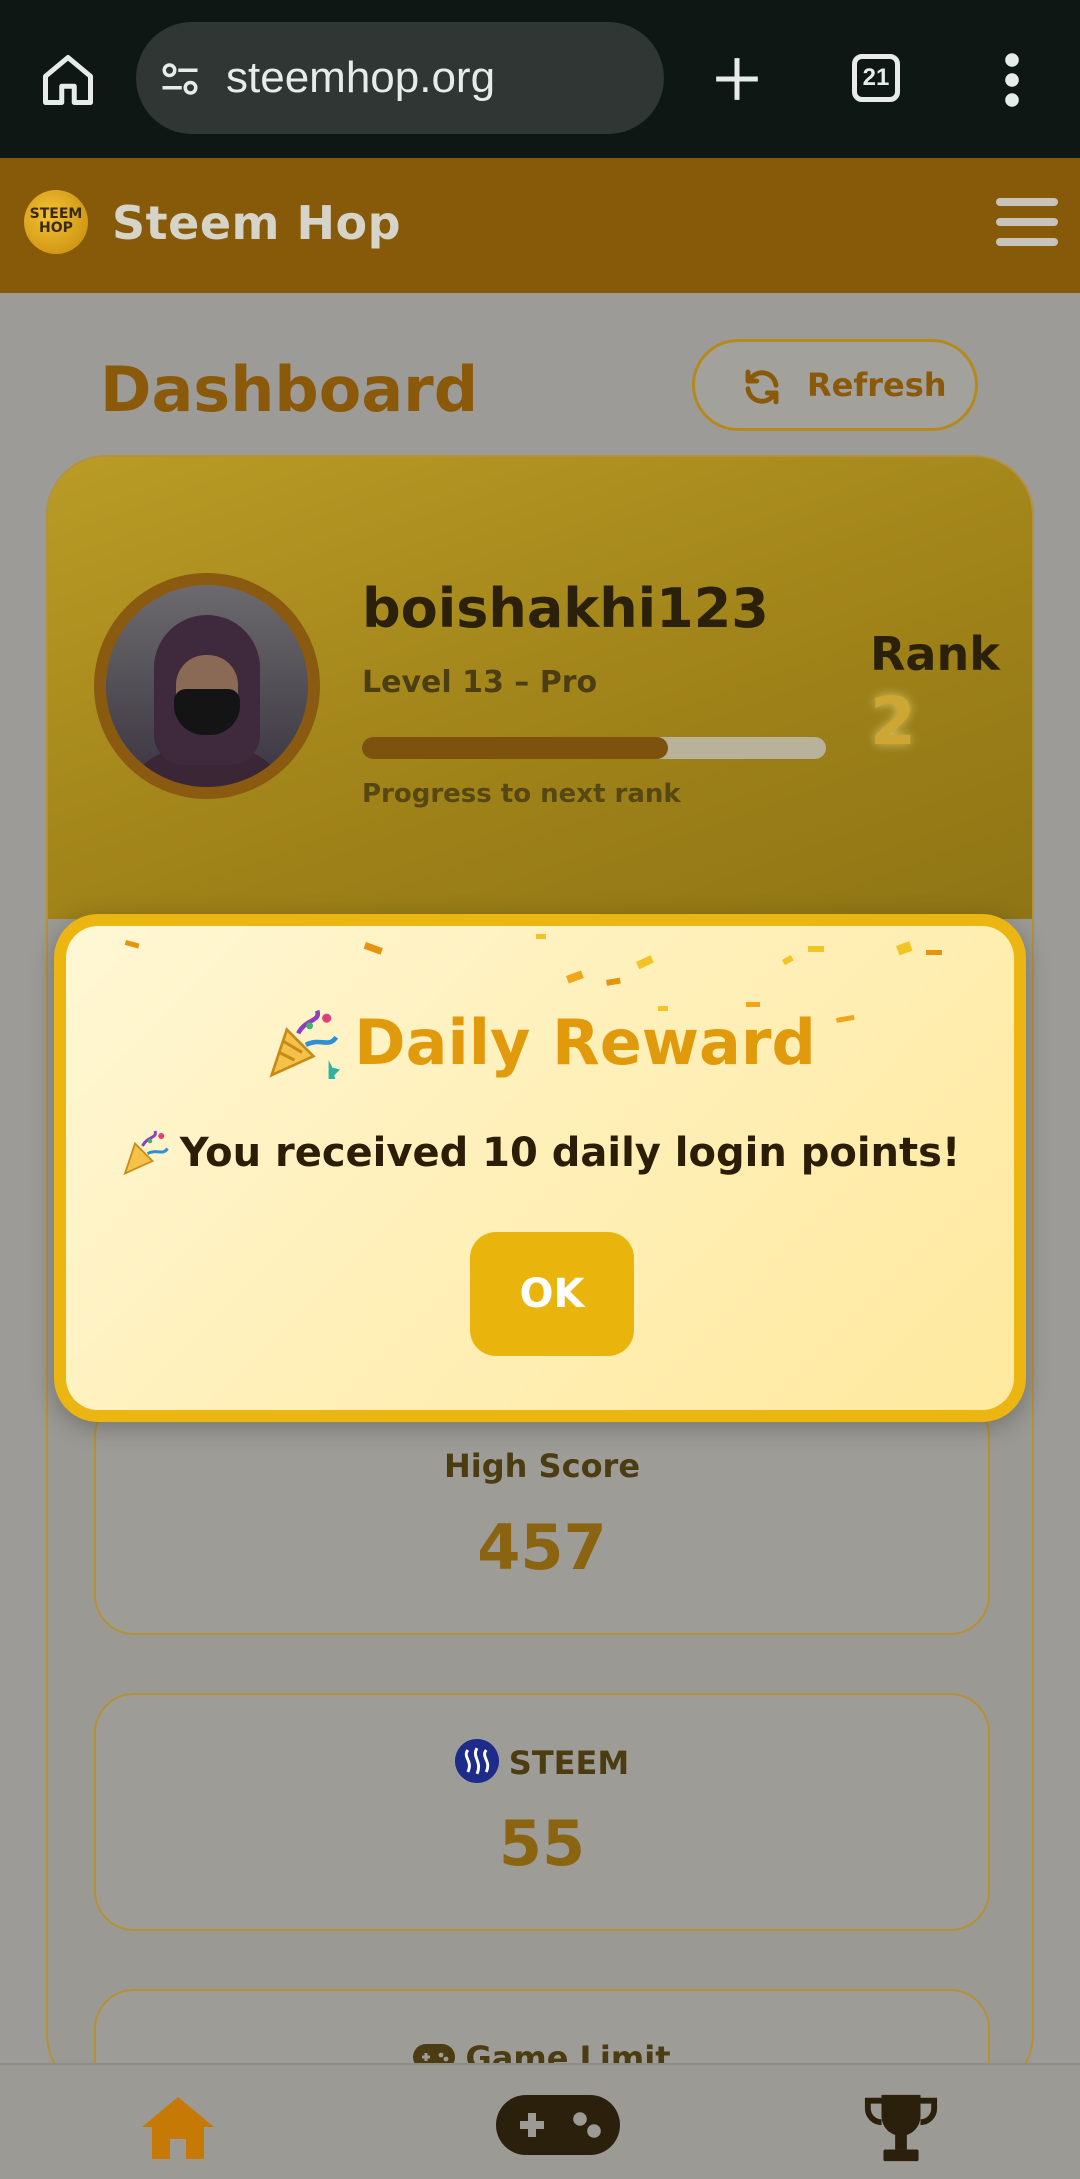  I want to click on refresh-button: Refresh, so click(835, 385).